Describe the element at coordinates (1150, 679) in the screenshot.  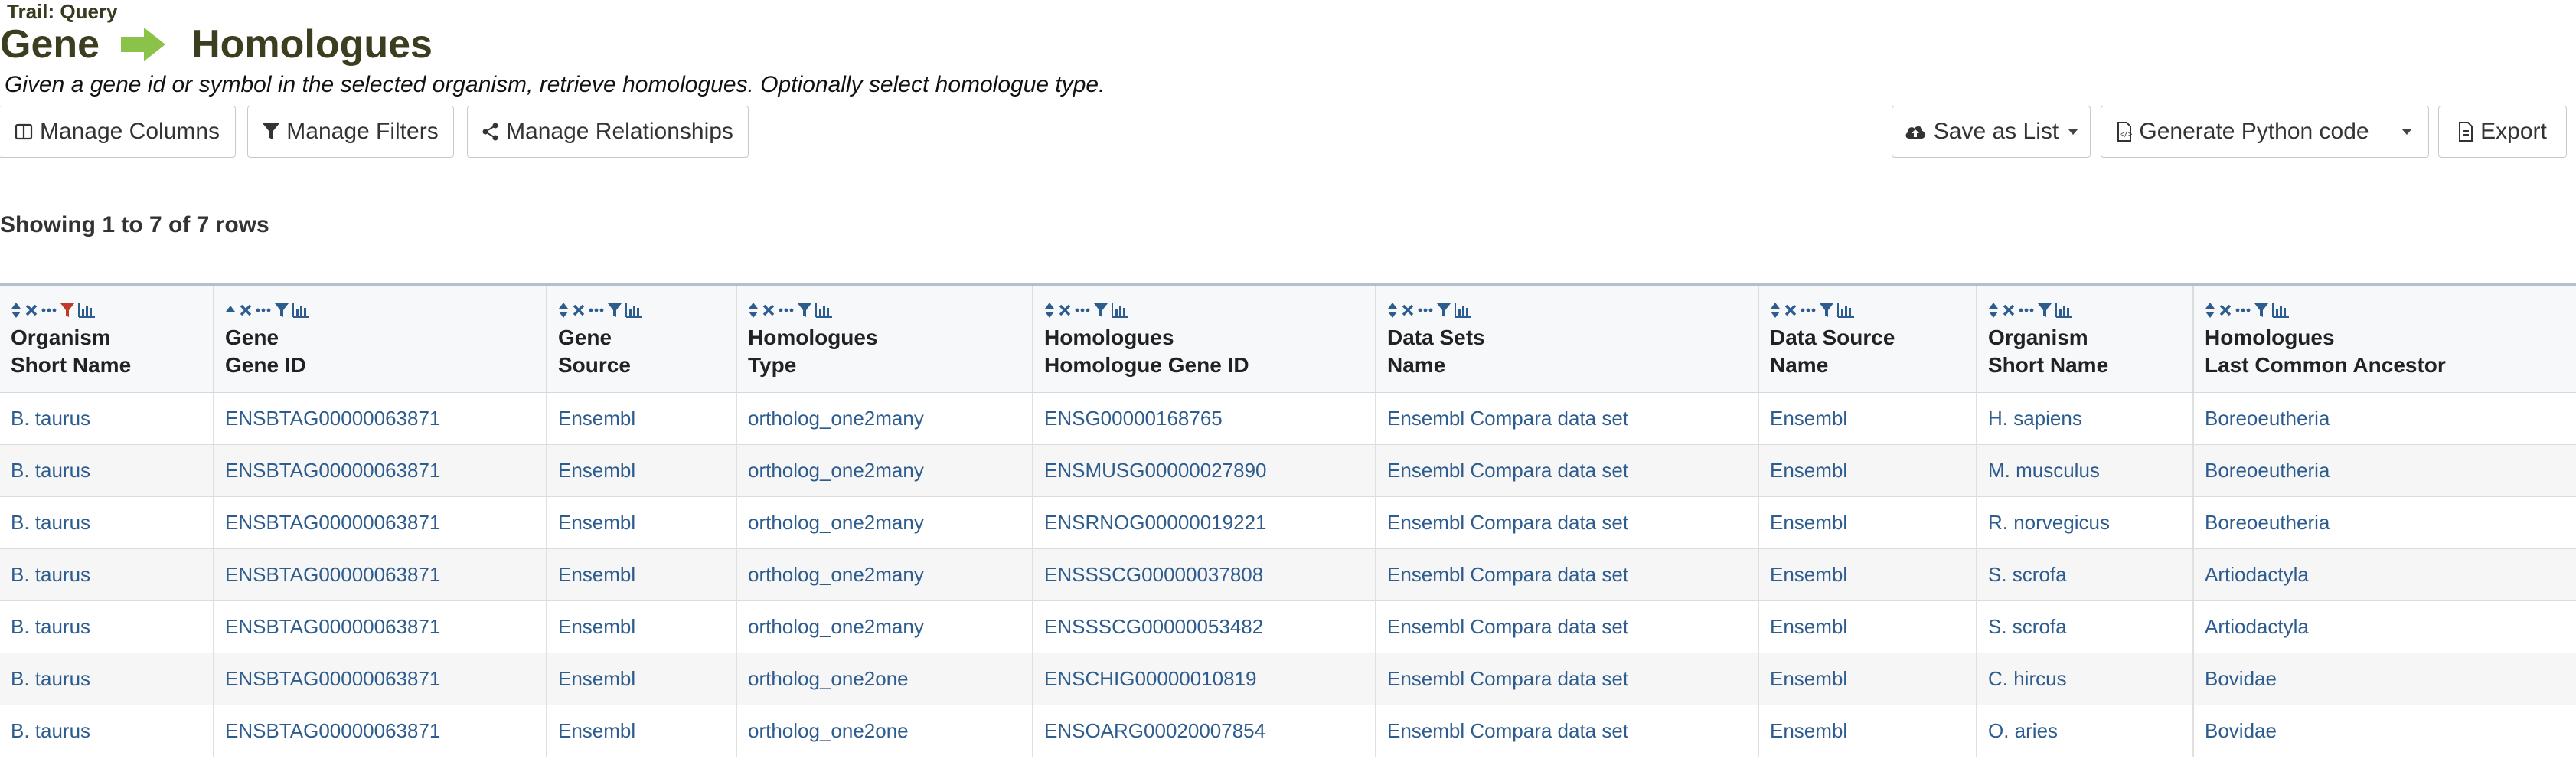
I see `cell-link: ENSCHIG00000010819` at that location.